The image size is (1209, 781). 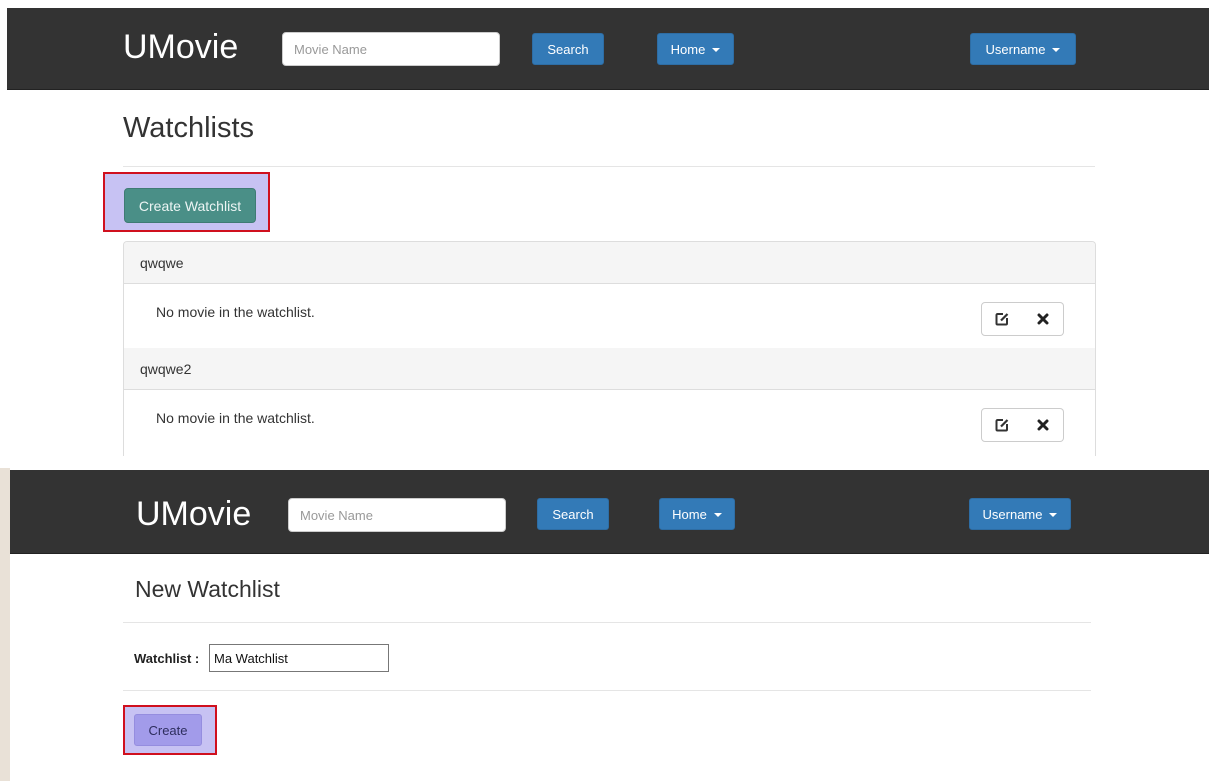 What do you see at coordinates (166, 368) in the screenshot?
I see `watchlist-name: qwqwe2` at bounding box center [166, 368].